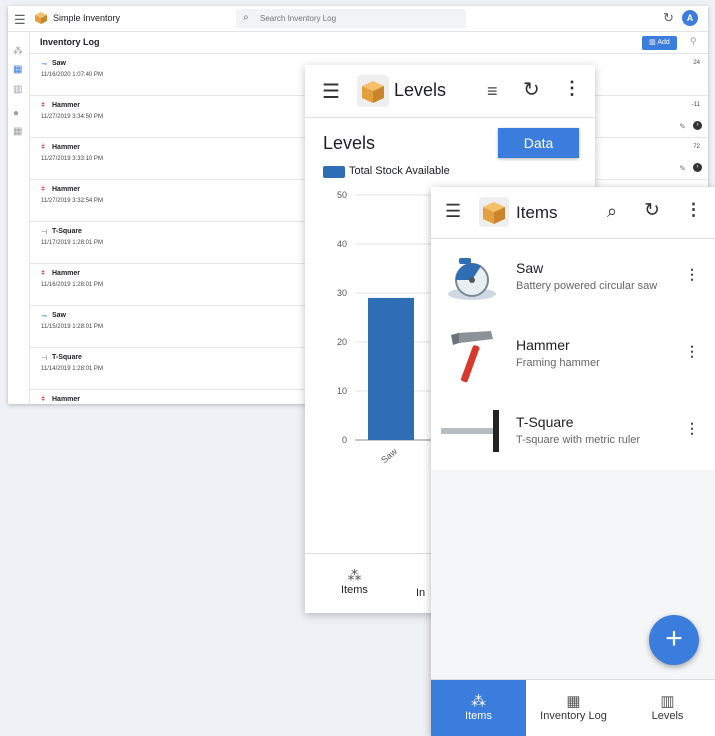 The width and height of the screenshot is (715, 736). What do you see at coordinates (16, 113) in the screenshot?
I see `sidebar-info-icon: ●` at bounding box center [16, 113].